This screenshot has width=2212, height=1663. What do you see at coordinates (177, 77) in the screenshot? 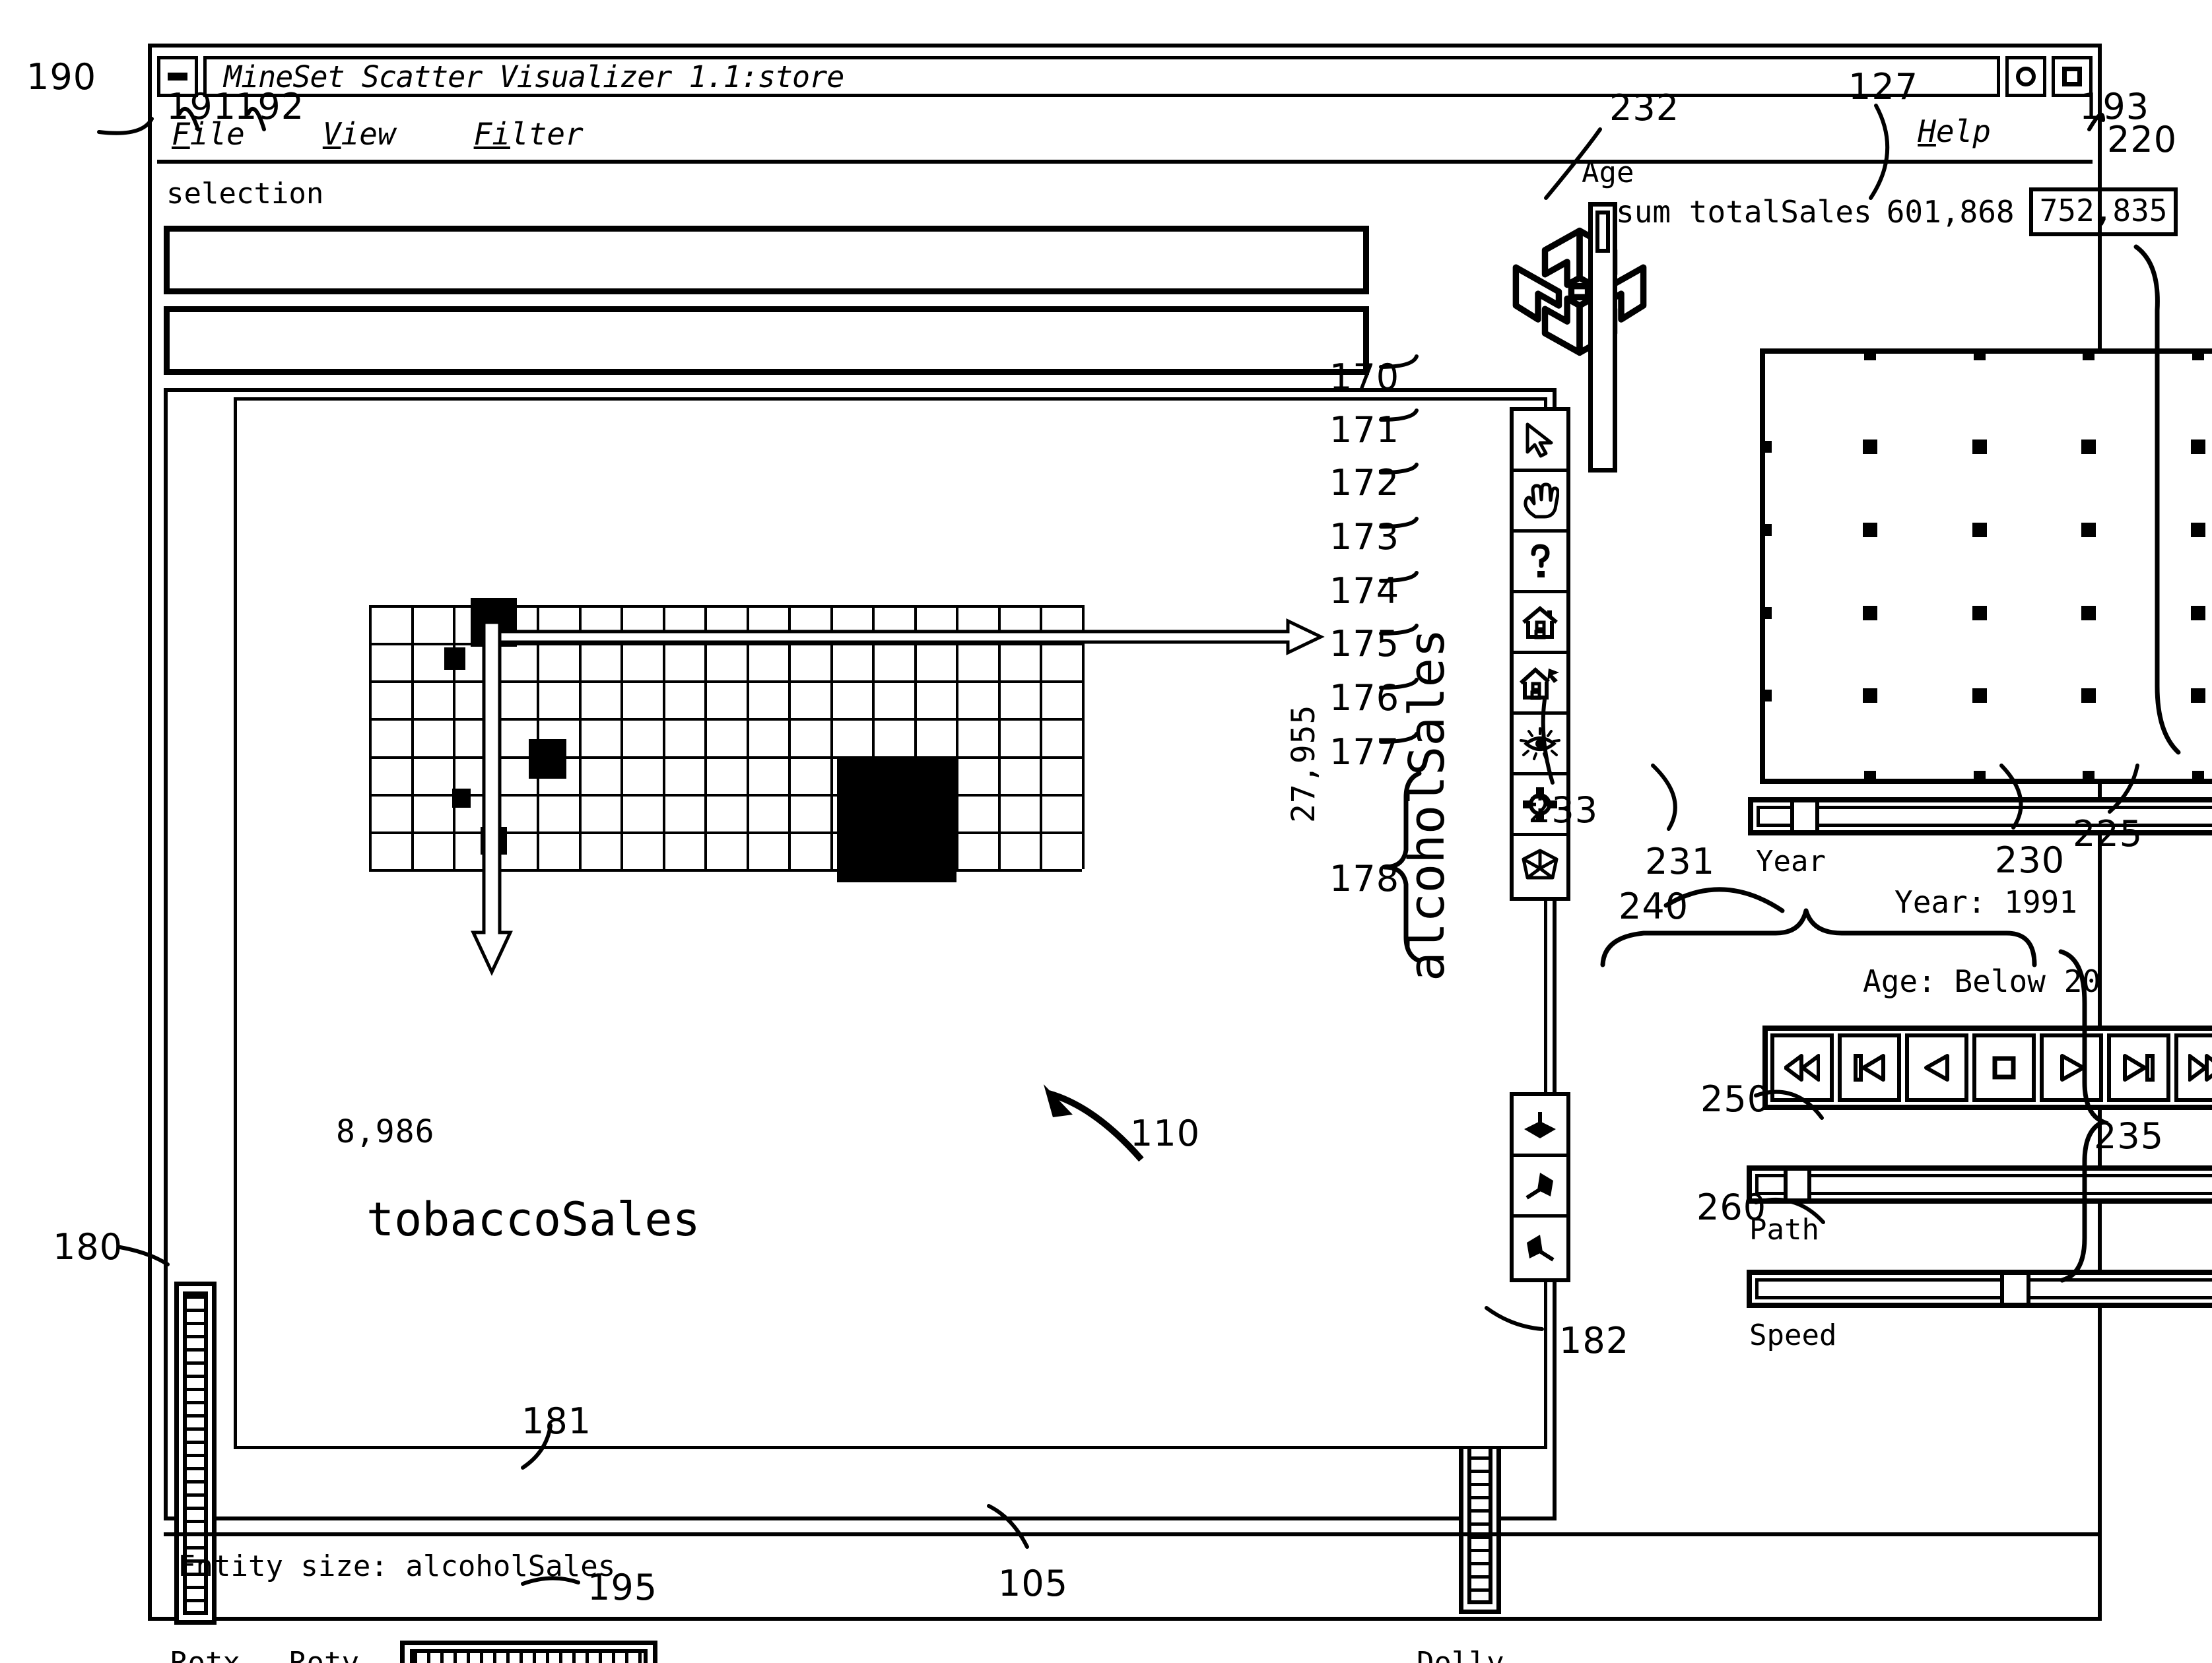
I see `minimize-icon` at bounding box center [177, 77].